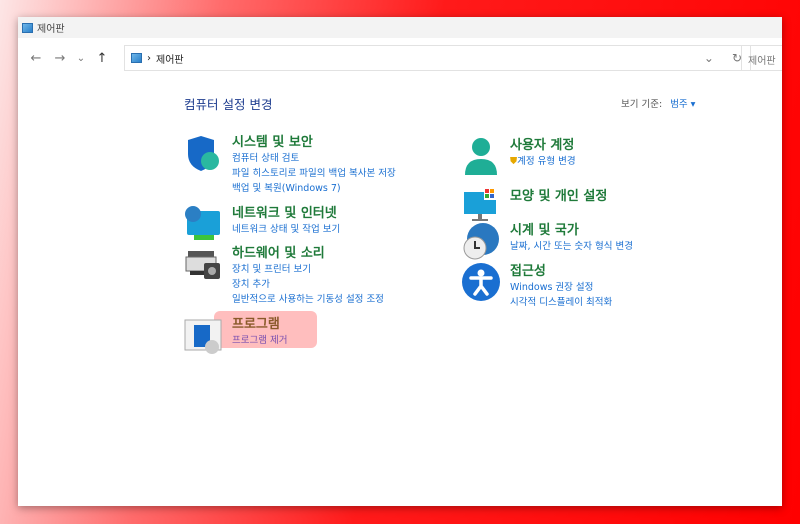 Image resolution: width=800 pixels, height=524 pixels. What do you see at coordinates (481, 241) in the screenshot?
I see `clock-globe-icon` at bounding box center [481, 241].